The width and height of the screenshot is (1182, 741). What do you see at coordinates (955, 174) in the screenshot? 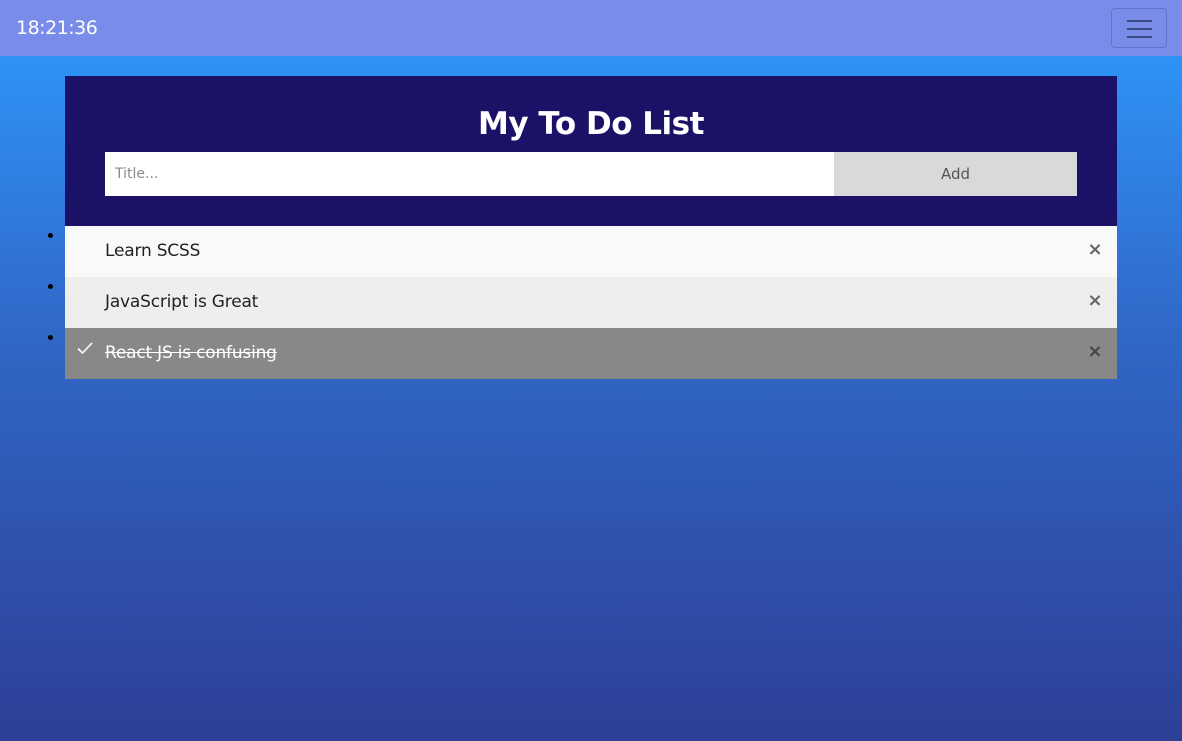
I see `add-button: Add` at bounding box center [955, 174].